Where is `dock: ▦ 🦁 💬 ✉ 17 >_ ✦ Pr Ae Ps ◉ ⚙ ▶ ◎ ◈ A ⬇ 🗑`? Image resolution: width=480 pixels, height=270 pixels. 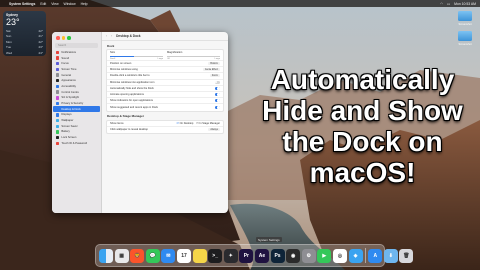 dock: ▦ 🦁 💬 ✉ 17 >_ ✦ Pr Ae Ps ◉ ⚙ ▶ ◎ ◈ A ⬇ 🗑 is located at coordinates (254, 255).